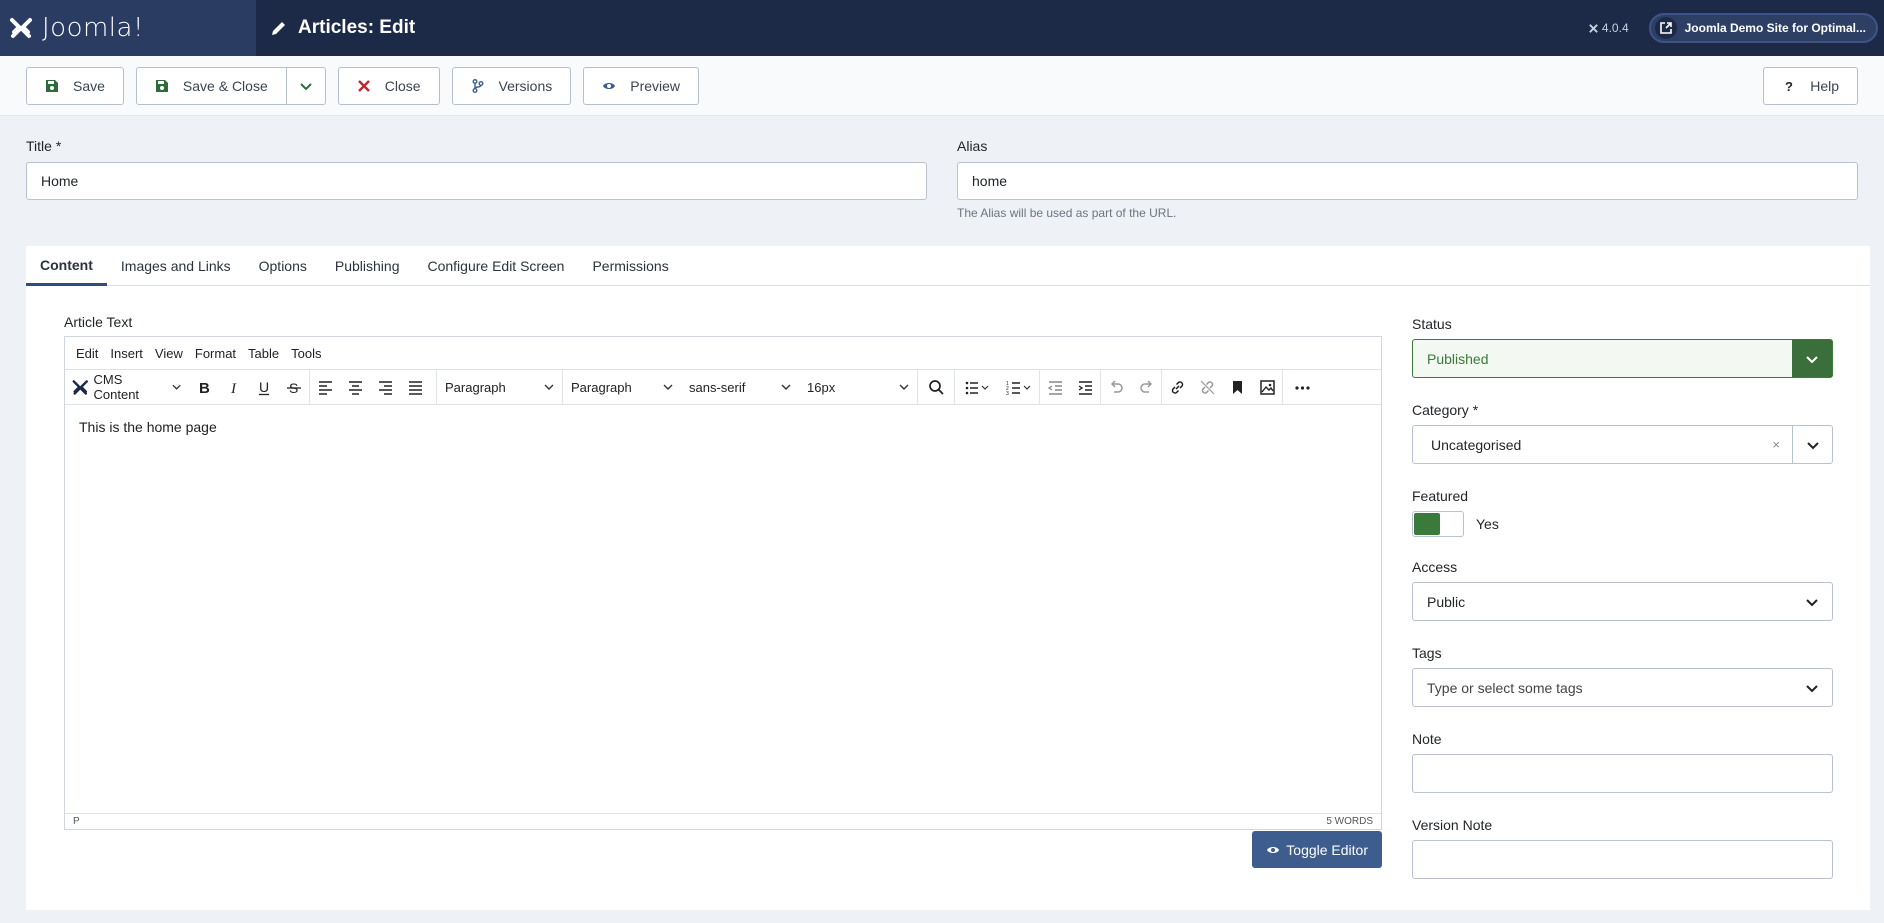  I want to click on page-title: Articles: Edit, so click(342, 28).